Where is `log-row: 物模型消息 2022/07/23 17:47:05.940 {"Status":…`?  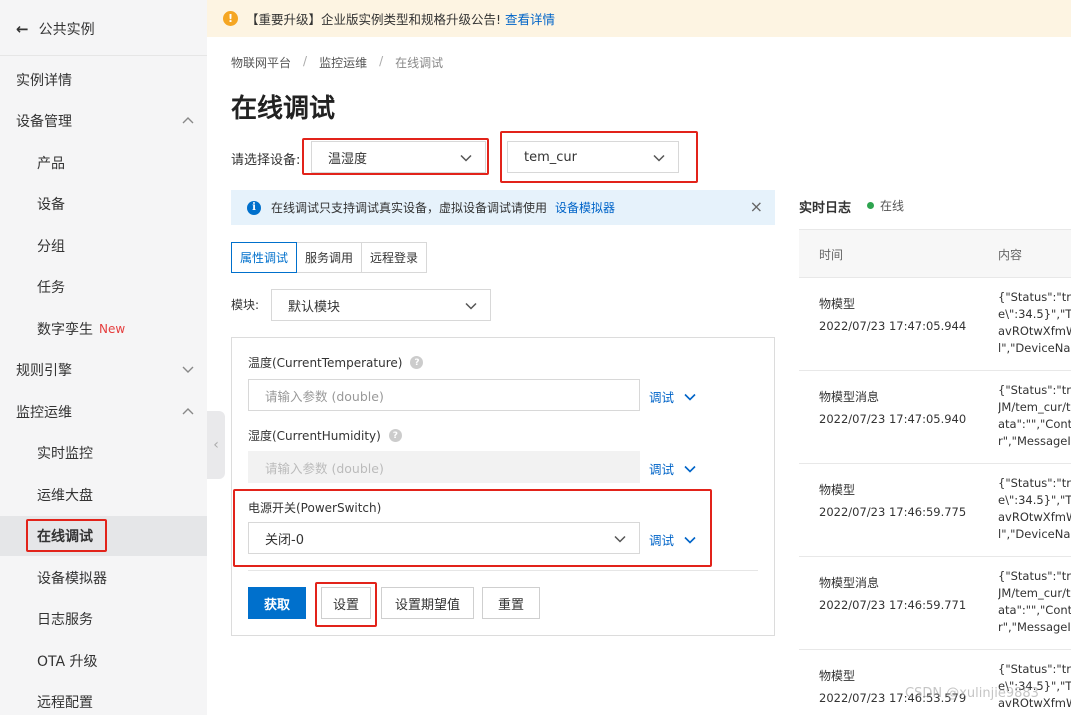
log-row: 物模型消息 2022/07/23 17:47:05.940 {"Status":… is located at coordinates (935, 417).